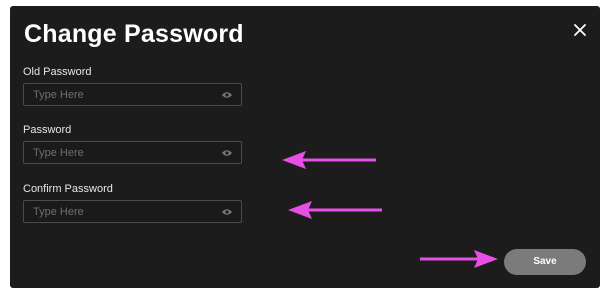 The width and height of the screenshot is (605, 293). I want to click on annotation-arrow-password, so click(329, 160).